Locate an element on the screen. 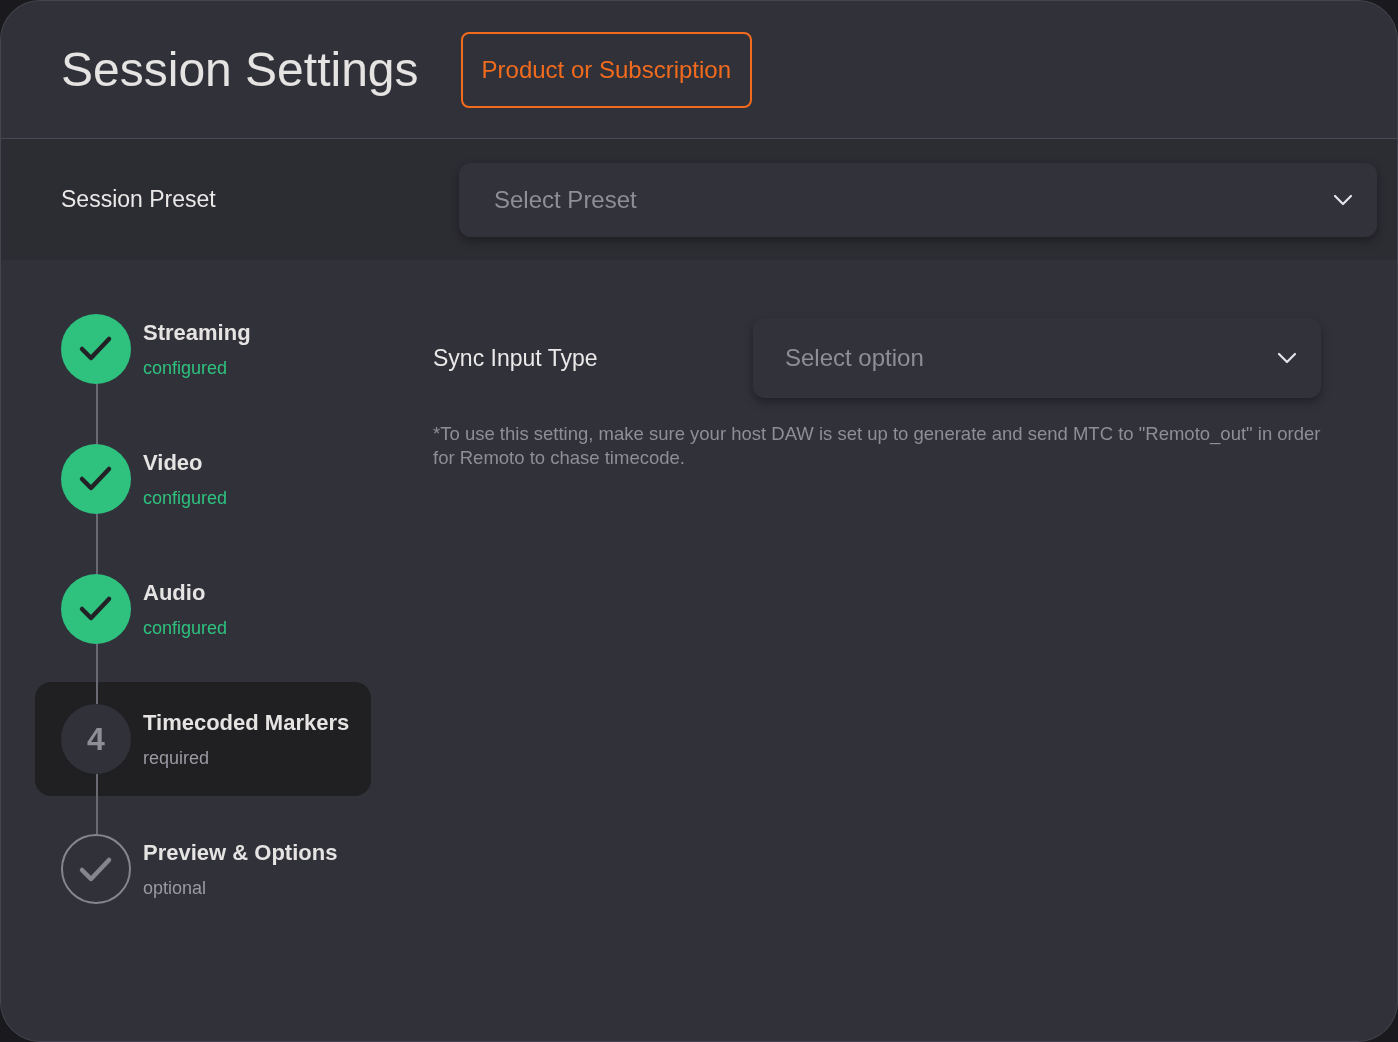 This screenshot has height=1042, width=1398. step-title: Video is located at coordinates (173, 463).